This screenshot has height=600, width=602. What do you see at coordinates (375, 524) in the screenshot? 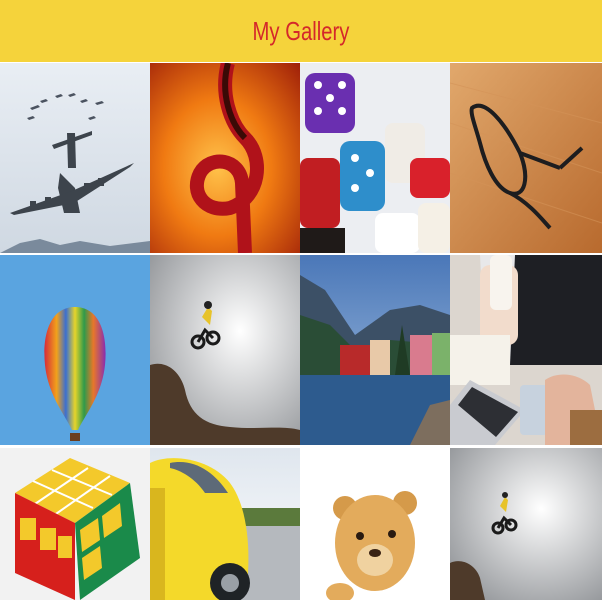
I see `gallery-image-teddy-bear` at bounding box center [375, 524].